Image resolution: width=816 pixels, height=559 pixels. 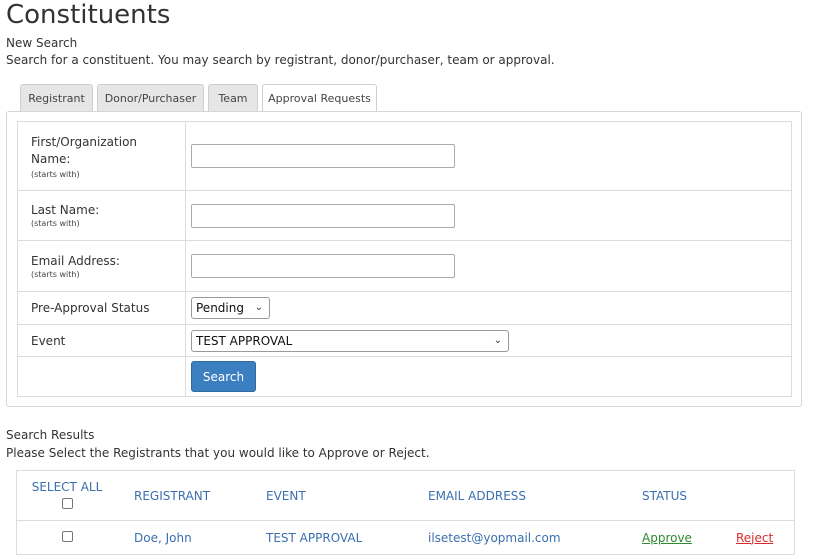 I want to click on tab-team: Team, so click(x=233, y=98).